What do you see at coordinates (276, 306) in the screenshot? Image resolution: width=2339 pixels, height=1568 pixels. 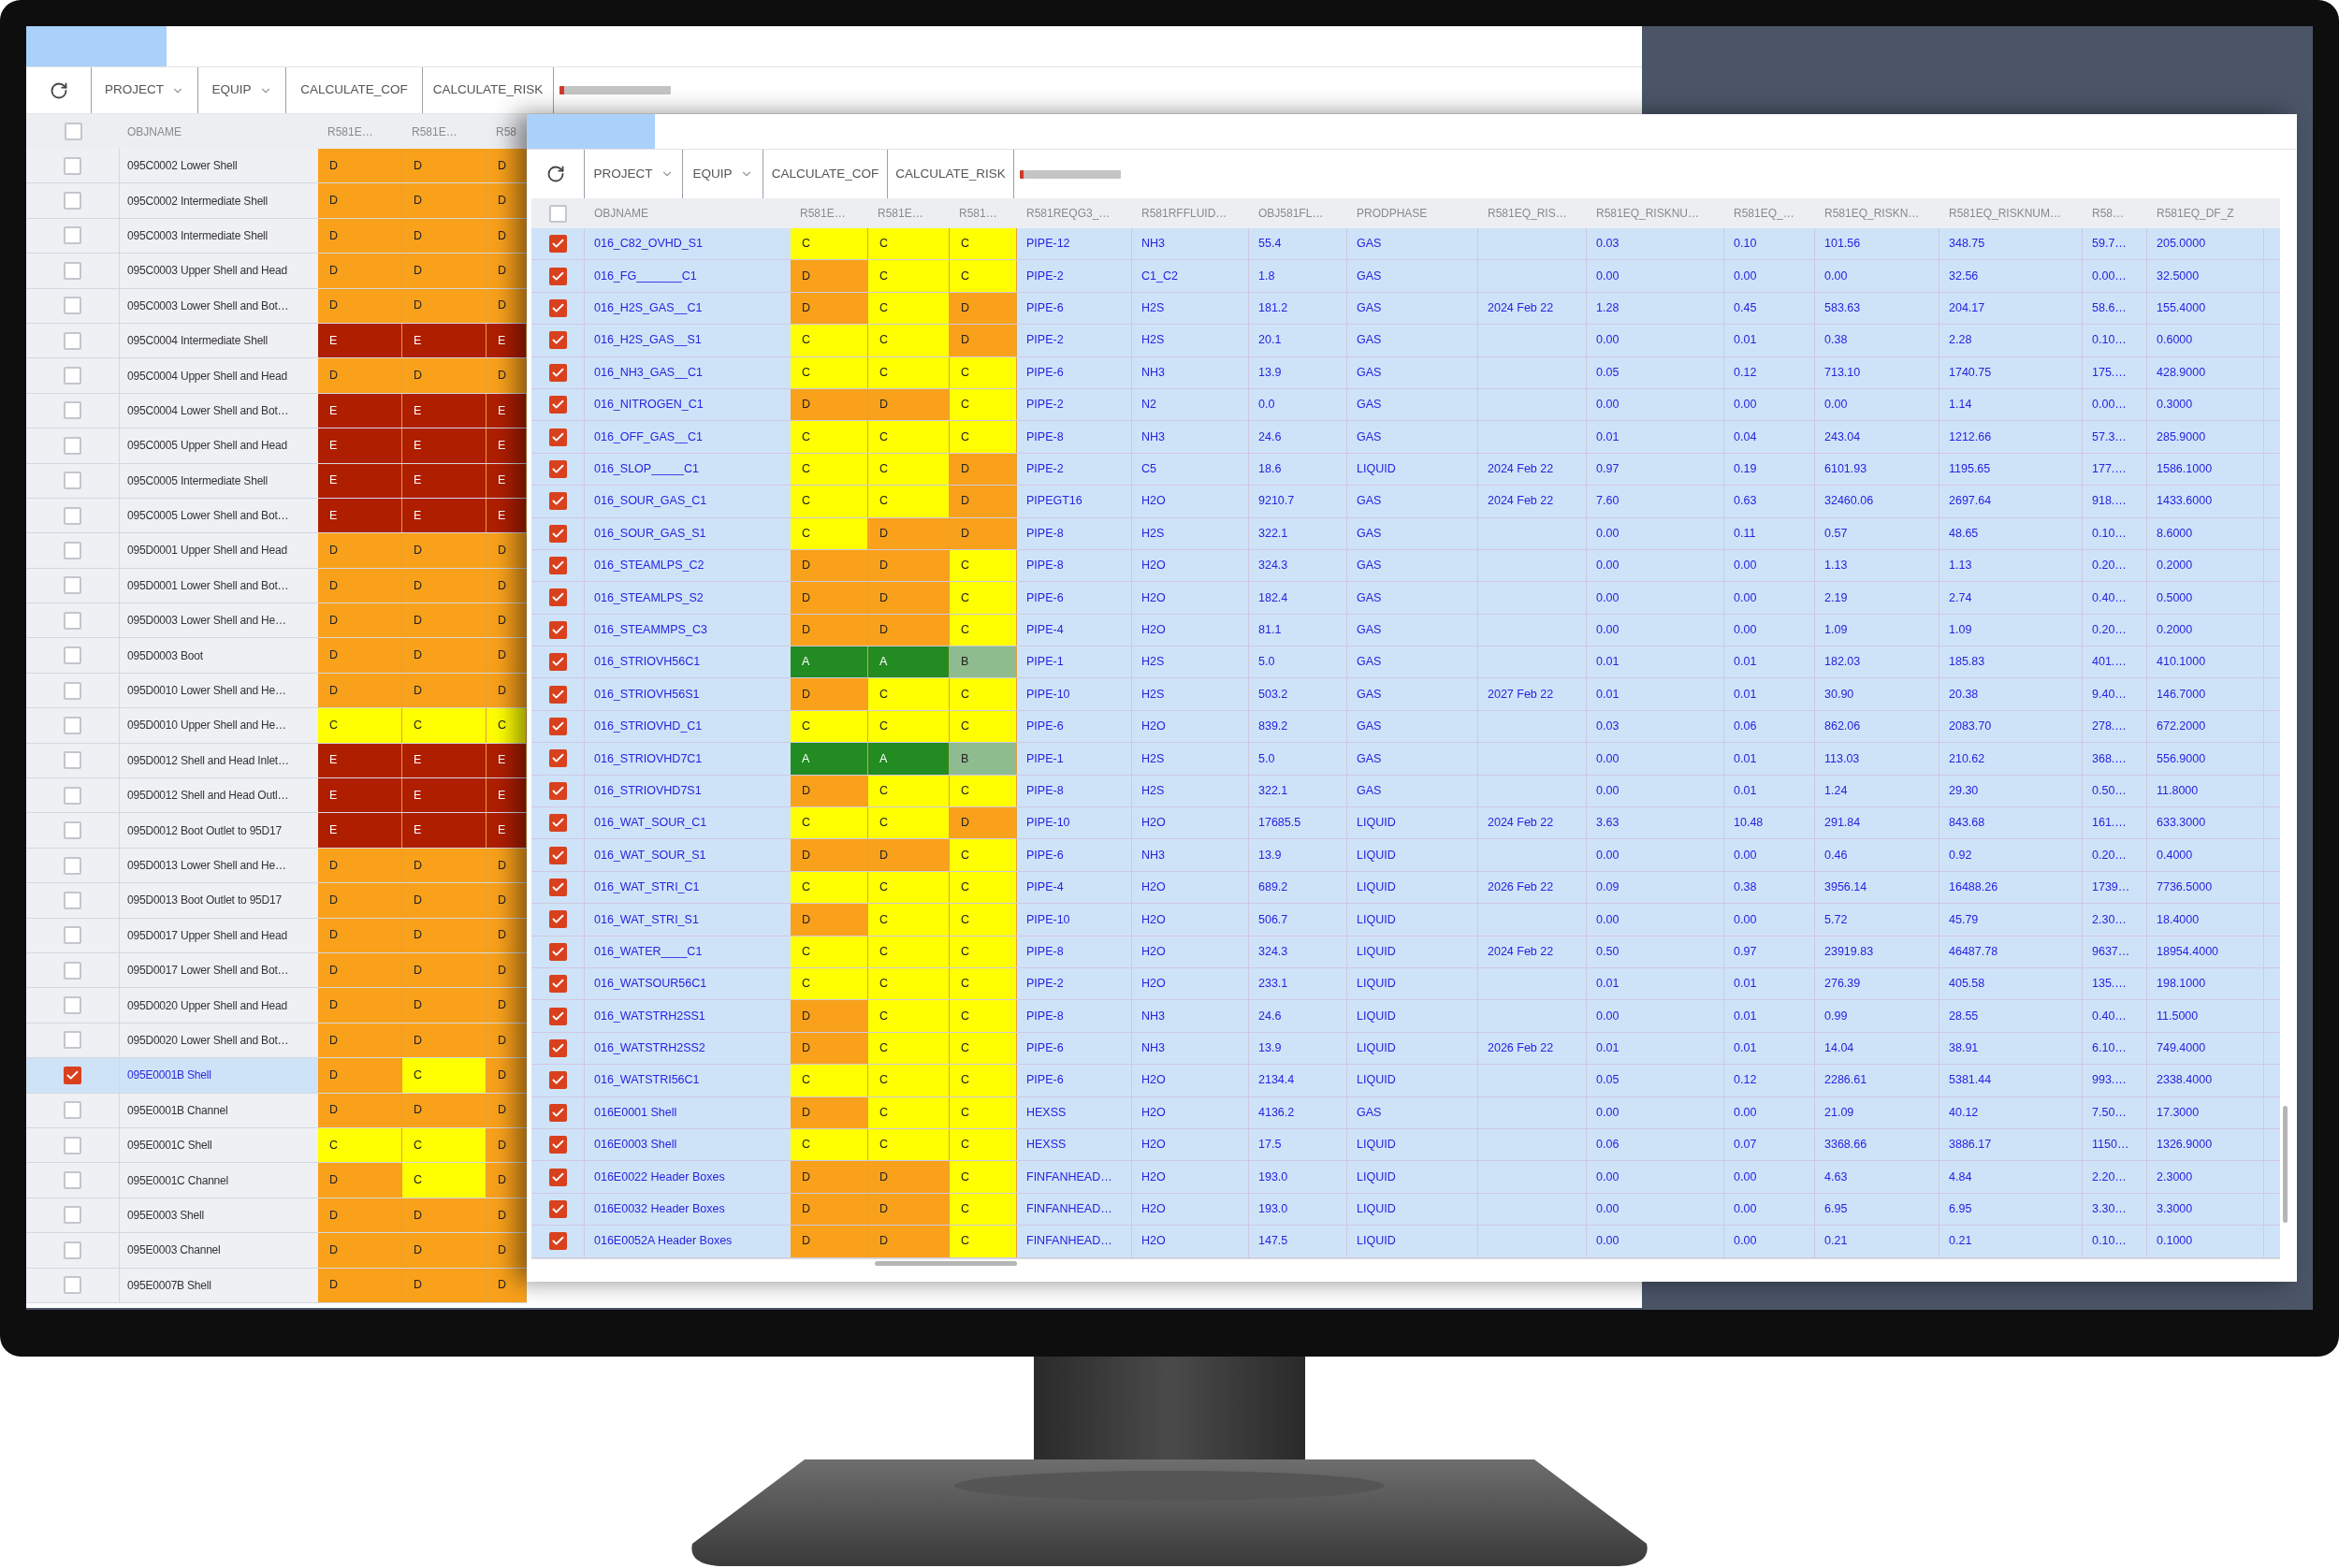 I see `table-row: 095C0003 Lower Shell and Bot… D D D` at bounding box center [276, 306].